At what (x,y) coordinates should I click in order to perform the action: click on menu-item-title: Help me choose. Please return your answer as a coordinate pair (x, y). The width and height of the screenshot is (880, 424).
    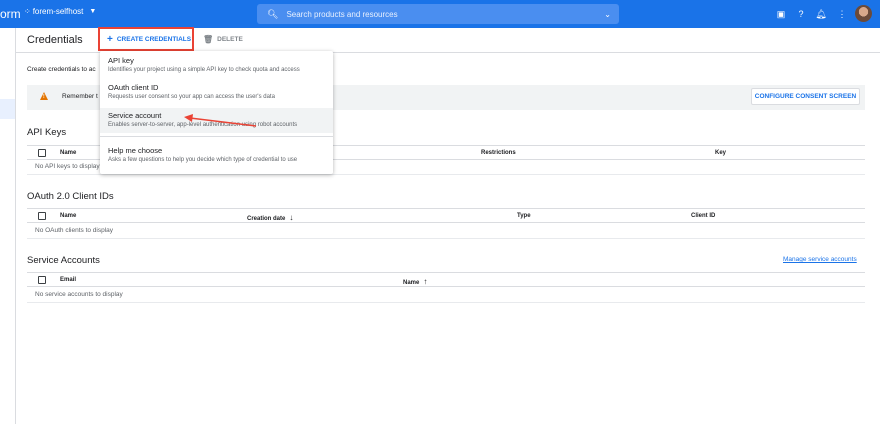
    Looking at the image, I should click on (135, 150).